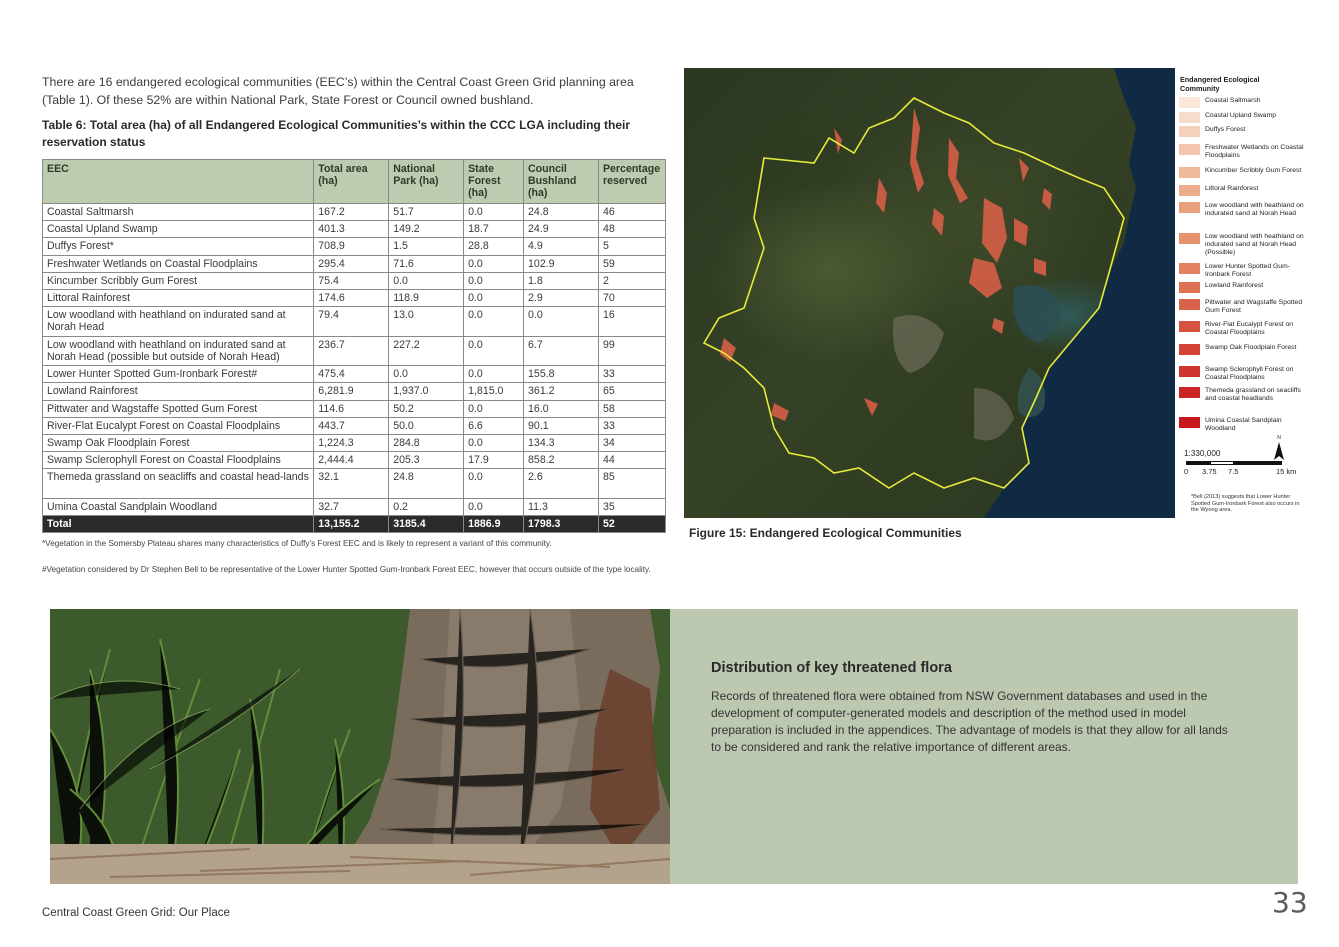 This screenshot has width=1339, height=947. What do you see at coordinates (426, 483) in the screenshot?
I see `row-national-park: 24.8` at bounding box center [426, 483].